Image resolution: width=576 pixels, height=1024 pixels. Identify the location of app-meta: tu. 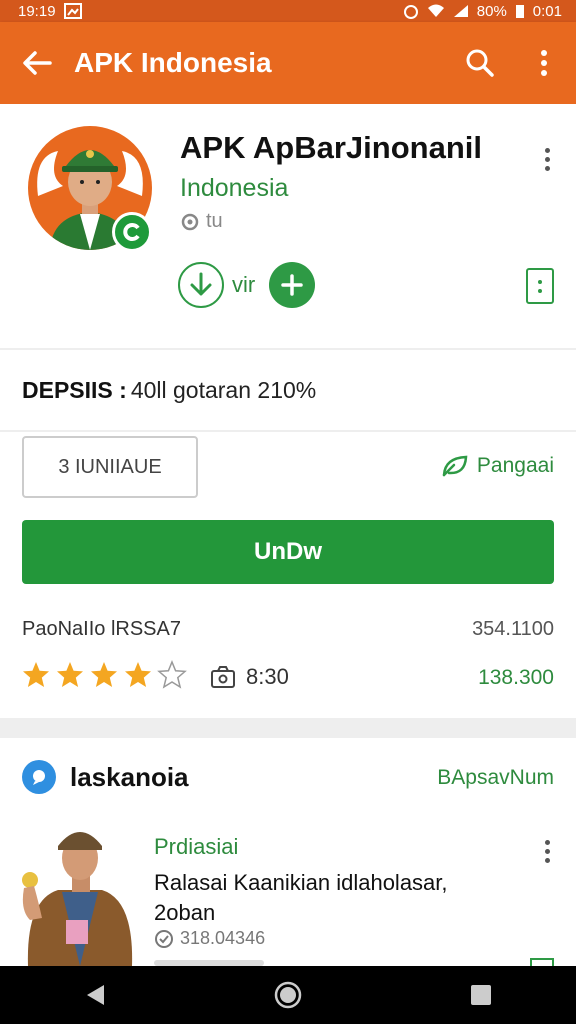
(201, 221).